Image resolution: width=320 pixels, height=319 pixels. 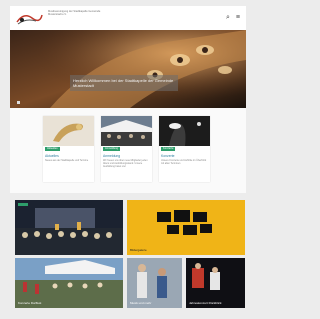 What do you see at coordinates (228, 17) in the screenshot?
I see `search-icon: ⌕` at bounding box center [228, 17].